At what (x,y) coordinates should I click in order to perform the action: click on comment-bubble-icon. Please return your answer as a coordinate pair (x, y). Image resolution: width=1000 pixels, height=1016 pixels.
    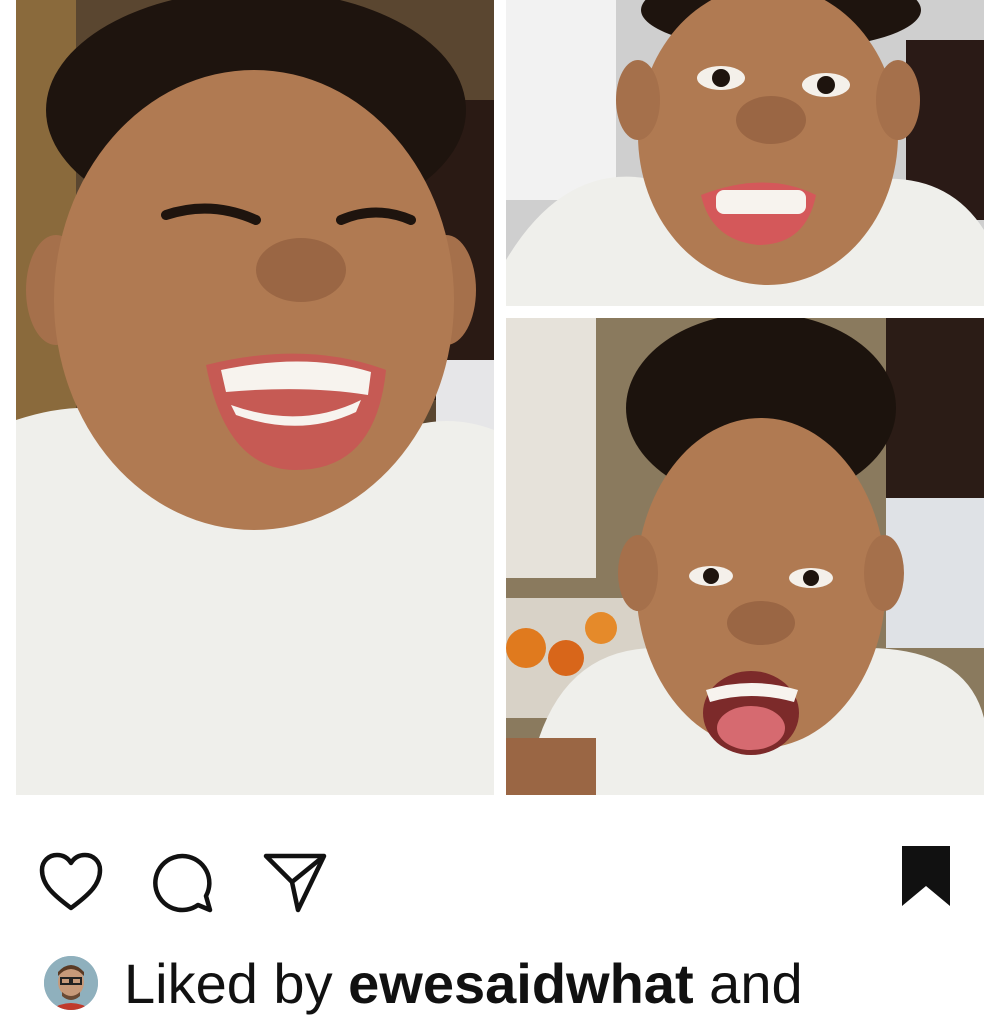
    Looking at the image, I should click on (183, 883).